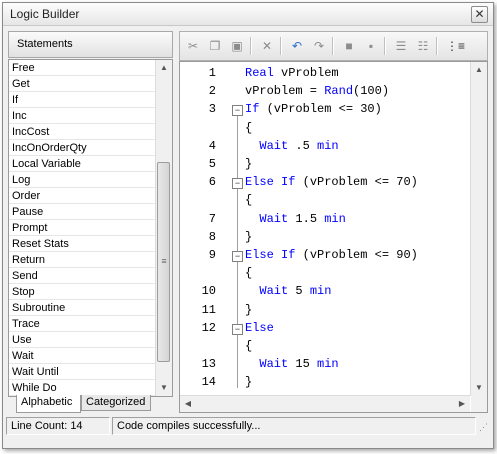  Describe the element at coordinates (325, 166) in the screenshot. I see `code-line: 5}` at that location.